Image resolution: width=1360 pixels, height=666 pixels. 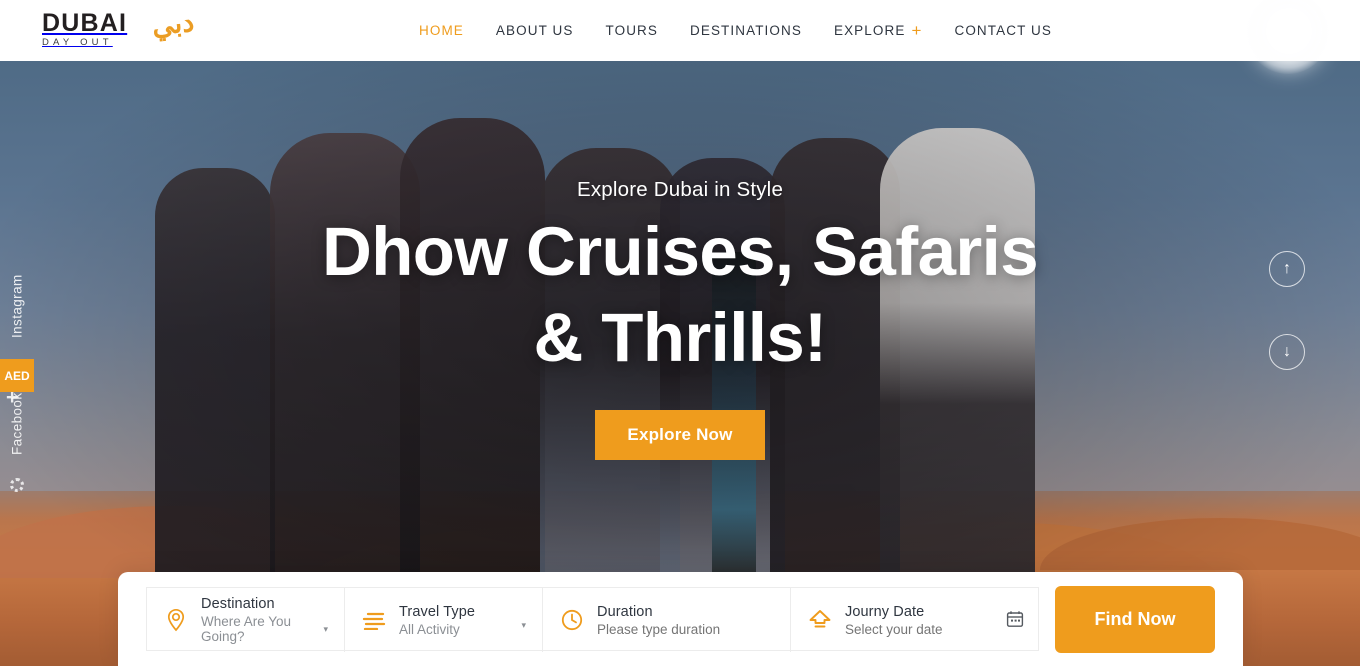 What do you see at coordinates (820, 620) in the screenshot?
I see `upload-arrow-icon` at bounding box center [820, 620].